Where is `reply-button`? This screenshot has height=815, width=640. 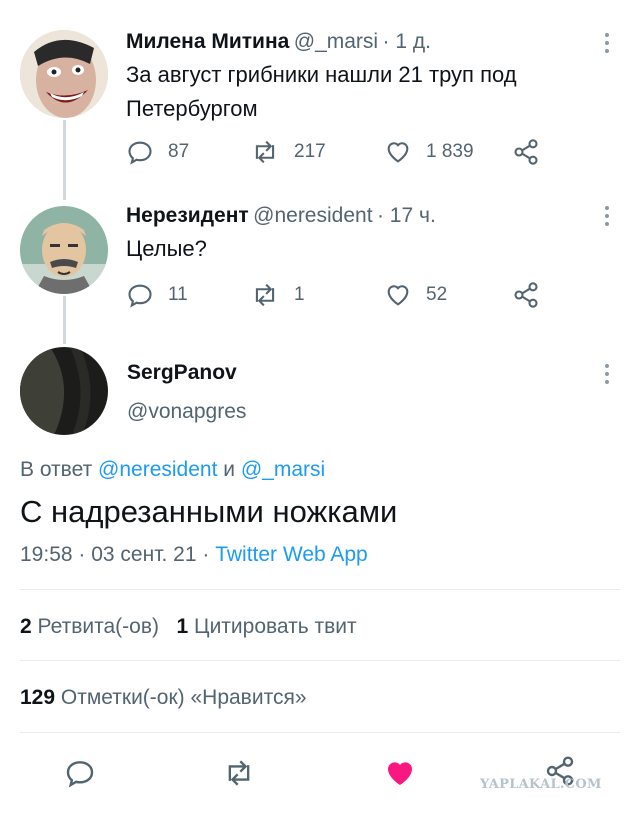
reply-button is located at coordinates (80, 775).